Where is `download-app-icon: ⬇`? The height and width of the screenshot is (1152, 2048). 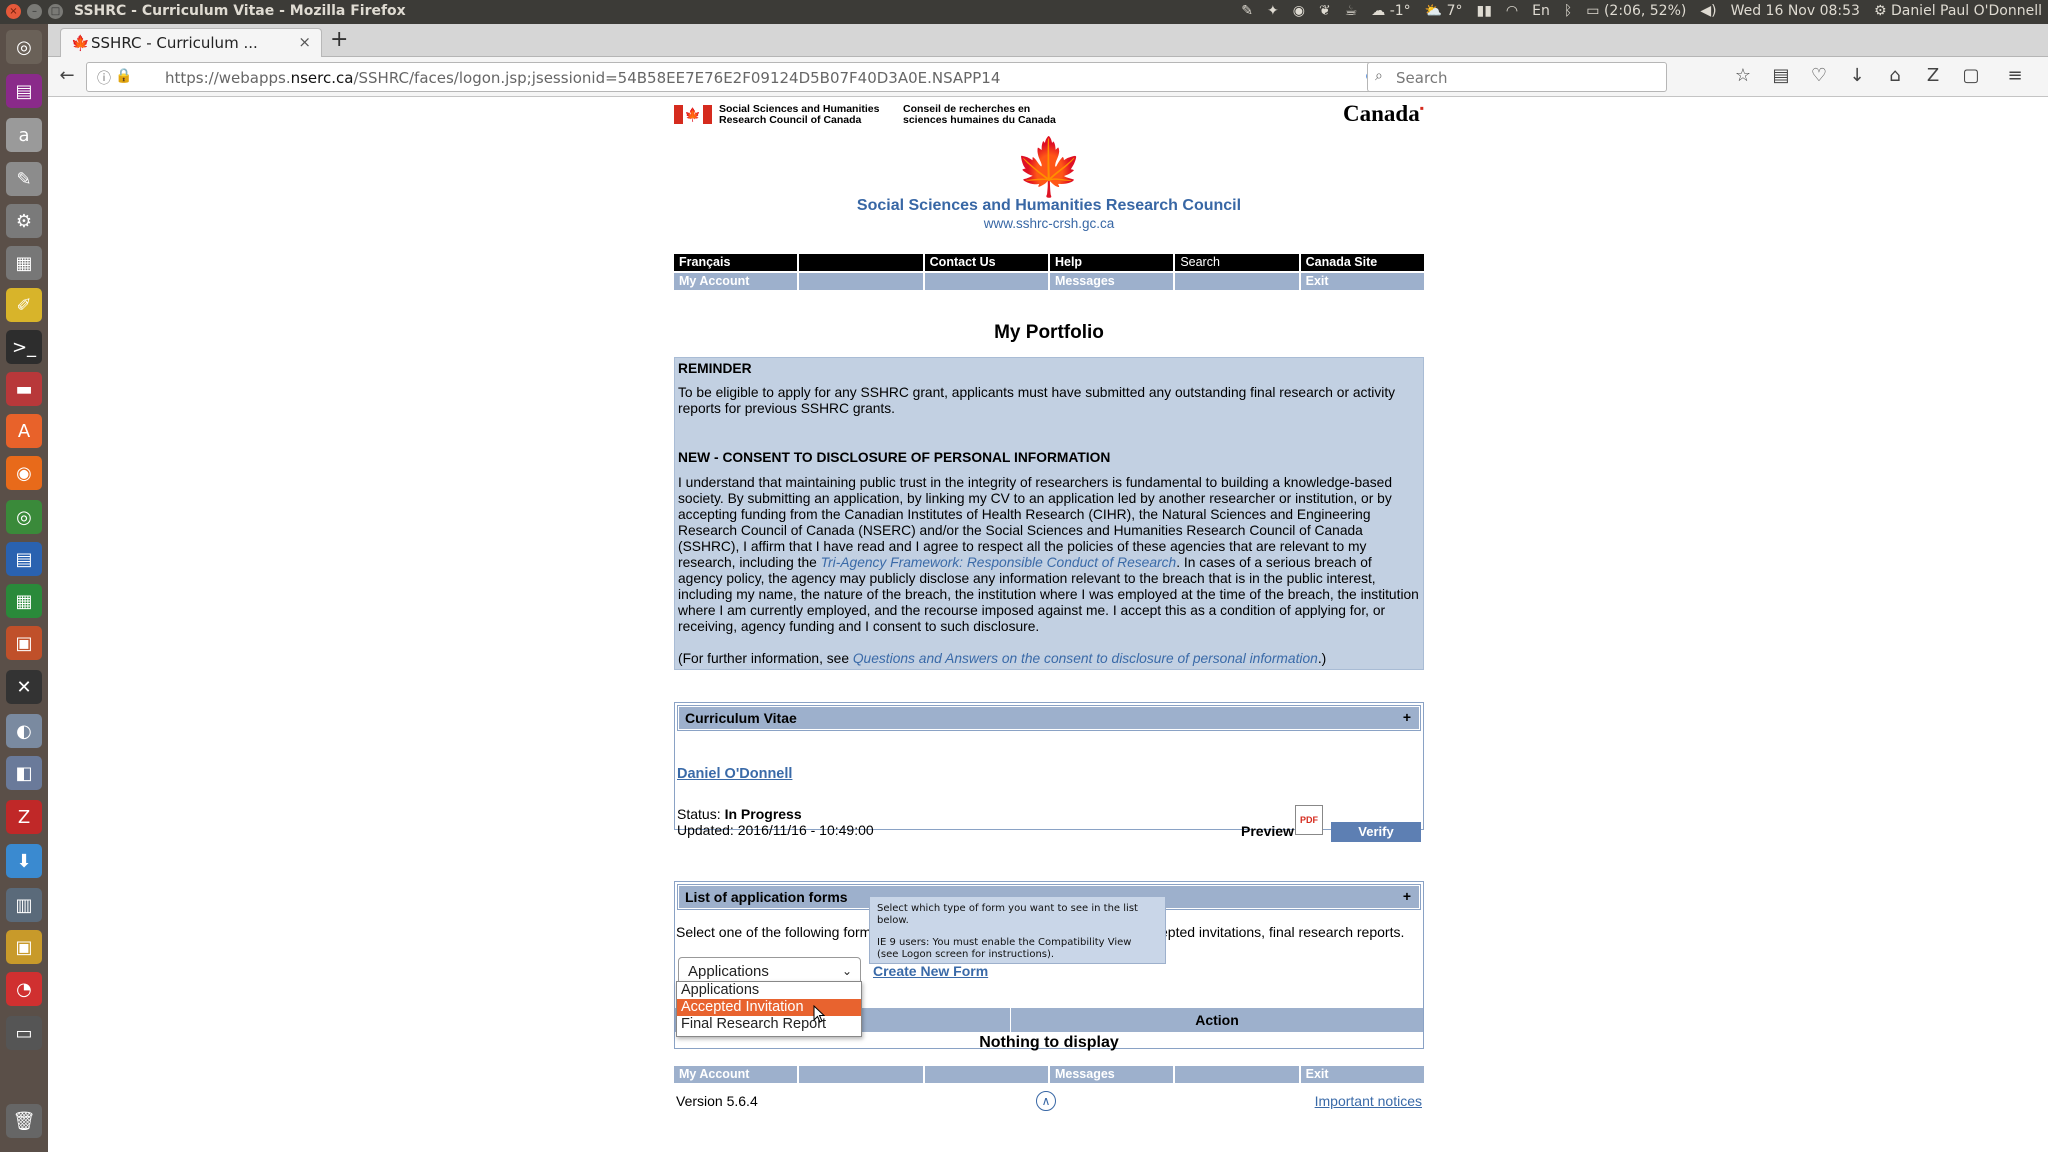 download-app-icon: ⬇ is located at coordinates (24, 861).